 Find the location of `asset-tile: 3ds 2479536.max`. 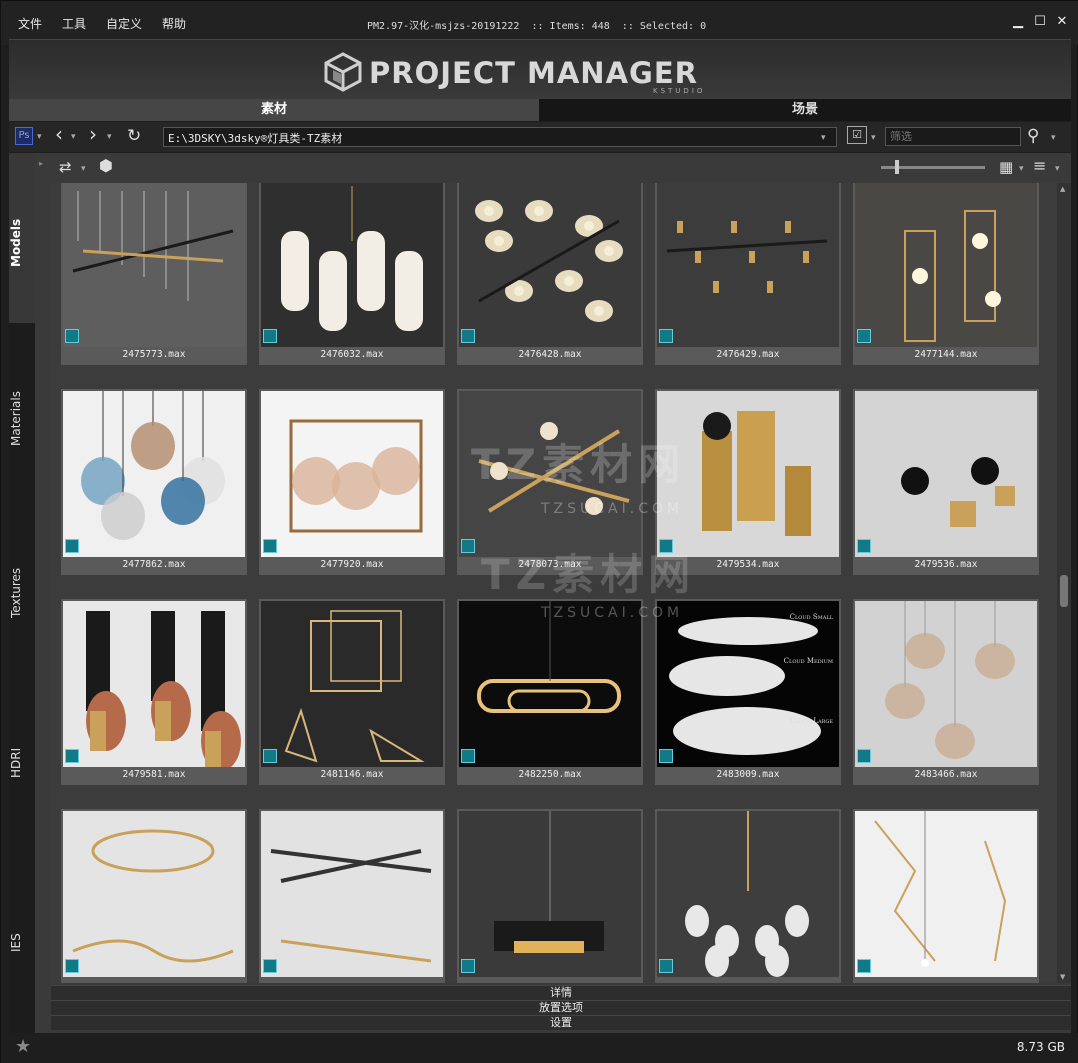

asset-tile: 3ds 2479536.max is located at coordinates (946, 482).